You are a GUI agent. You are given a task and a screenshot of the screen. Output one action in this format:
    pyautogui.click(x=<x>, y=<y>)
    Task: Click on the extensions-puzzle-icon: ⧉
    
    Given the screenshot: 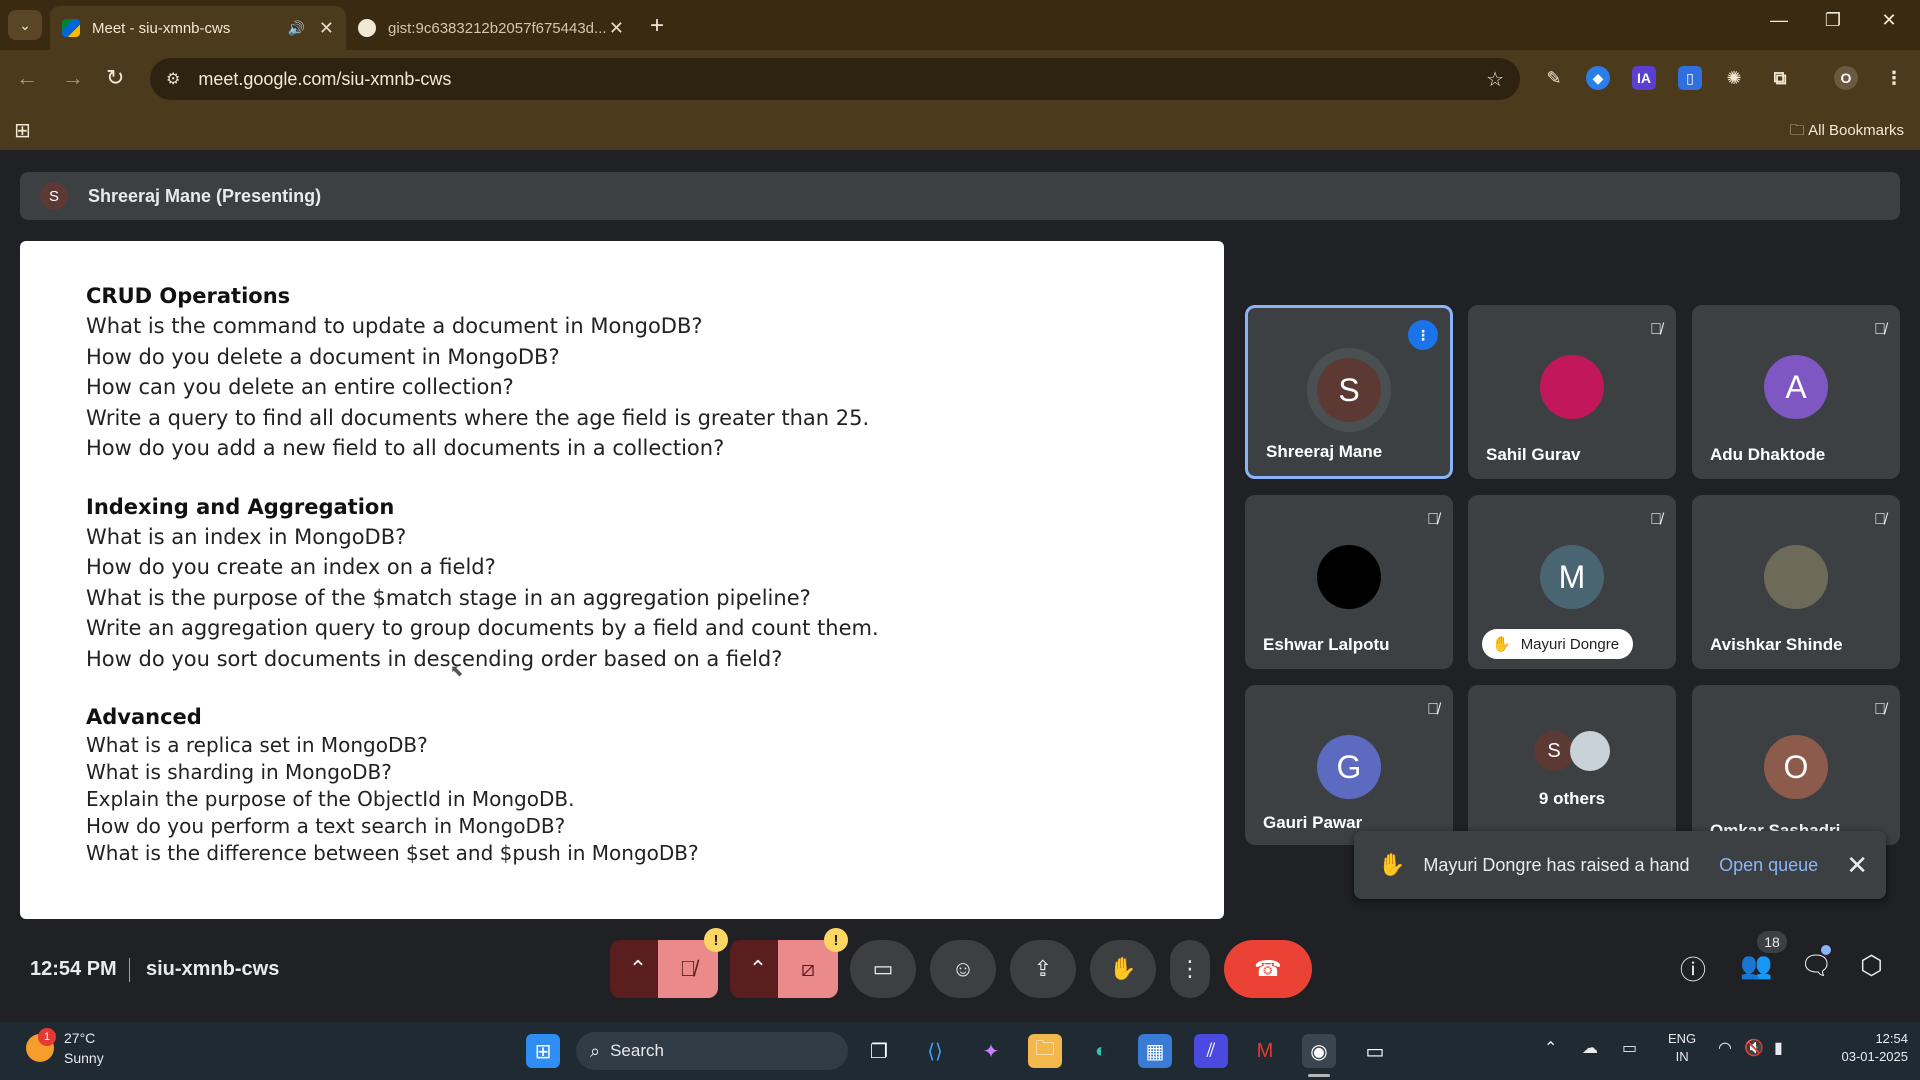 What is the action you would take?
    pyautogui.click(x=1780, y=78)
    